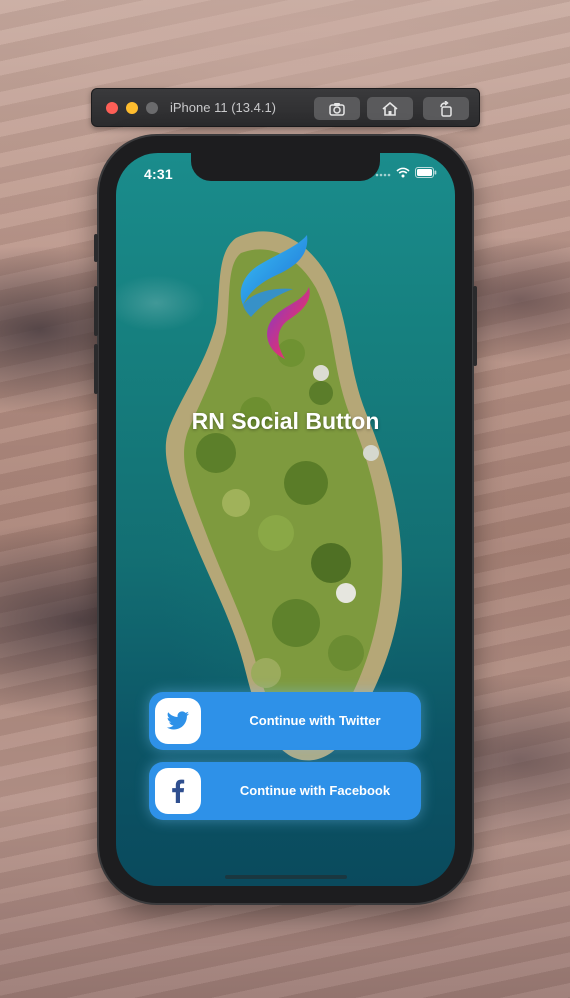 The image size is (570, 998). I want to click on screenshot-button, so click(337, 108).